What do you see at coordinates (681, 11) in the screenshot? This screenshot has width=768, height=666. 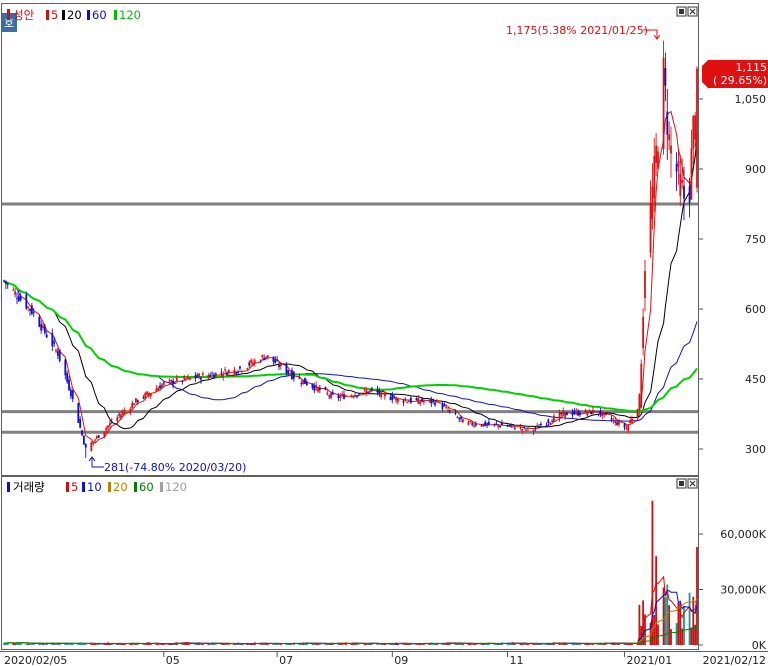 I see `price-panel-maximize-button` at bounding box center [681, 11].